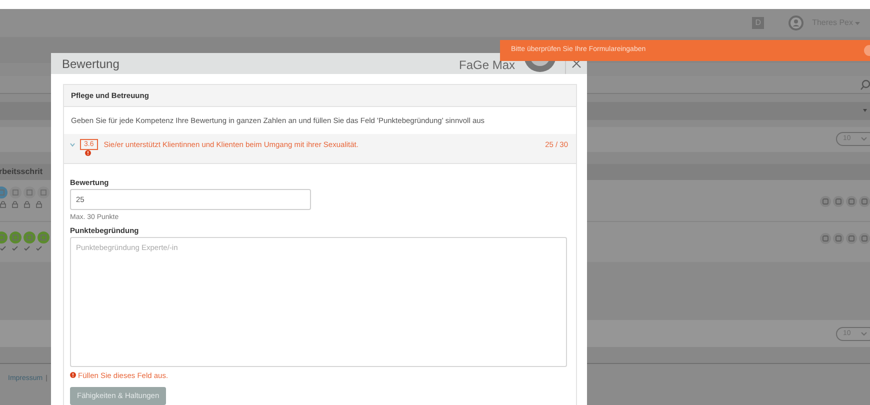 This screenshot has width=870, height=405. Describe the element at coordinates (576, 63) in the screenshot. I see `close-icon` at that location.